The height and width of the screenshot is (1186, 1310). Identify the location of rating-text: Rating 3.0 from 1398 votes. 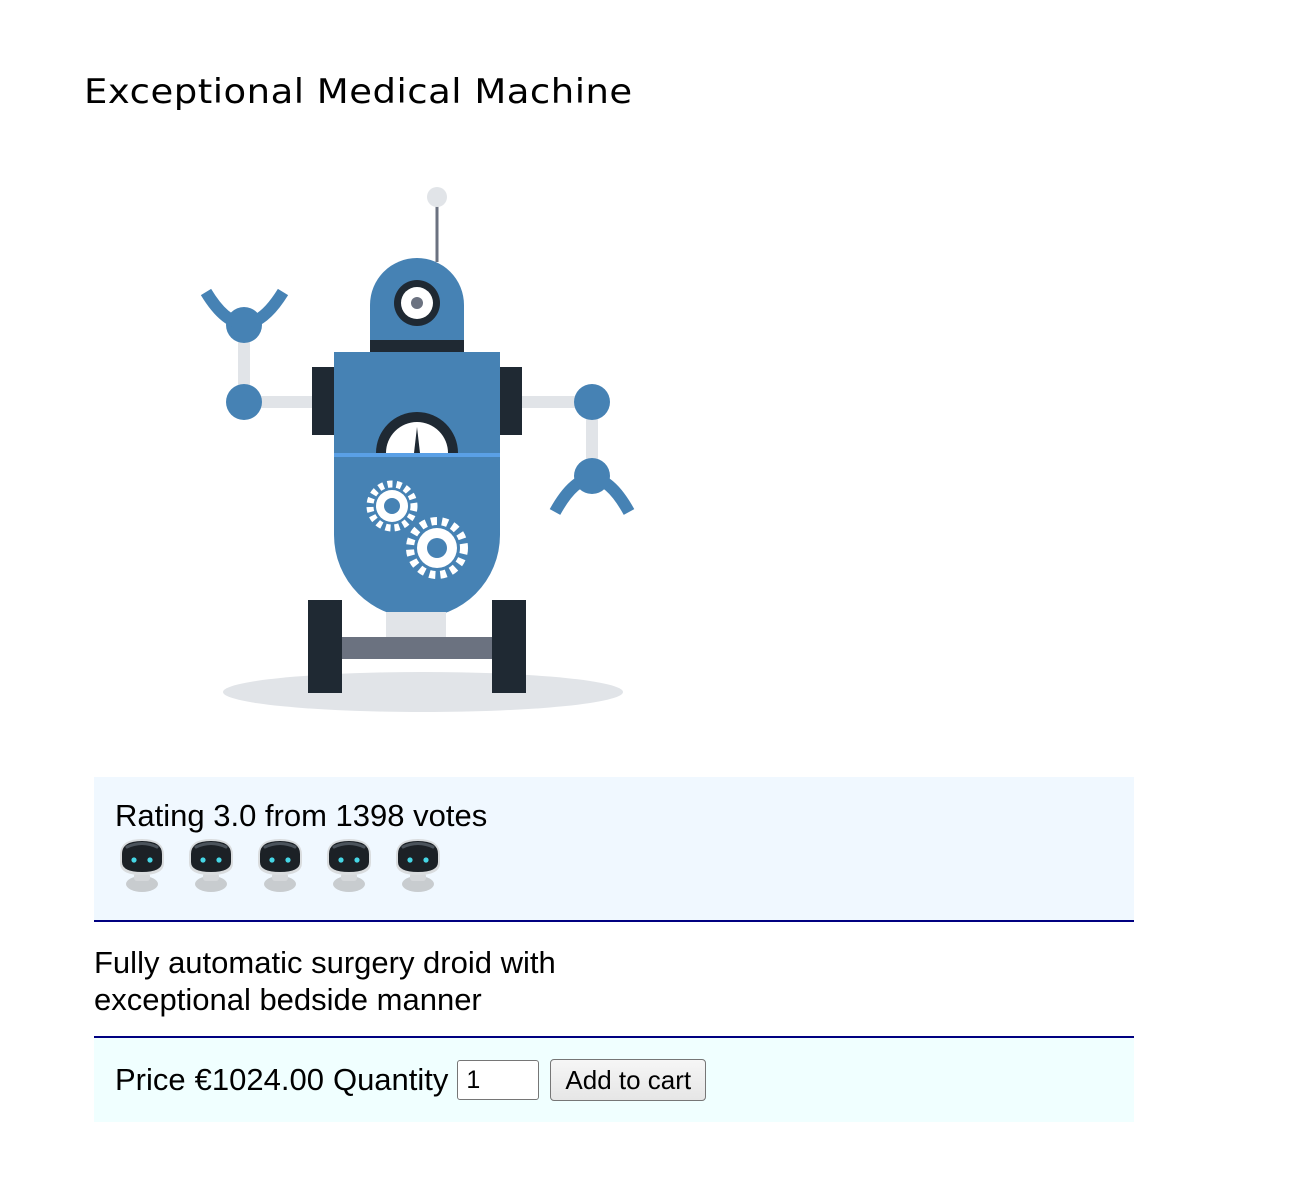
(301, 815).